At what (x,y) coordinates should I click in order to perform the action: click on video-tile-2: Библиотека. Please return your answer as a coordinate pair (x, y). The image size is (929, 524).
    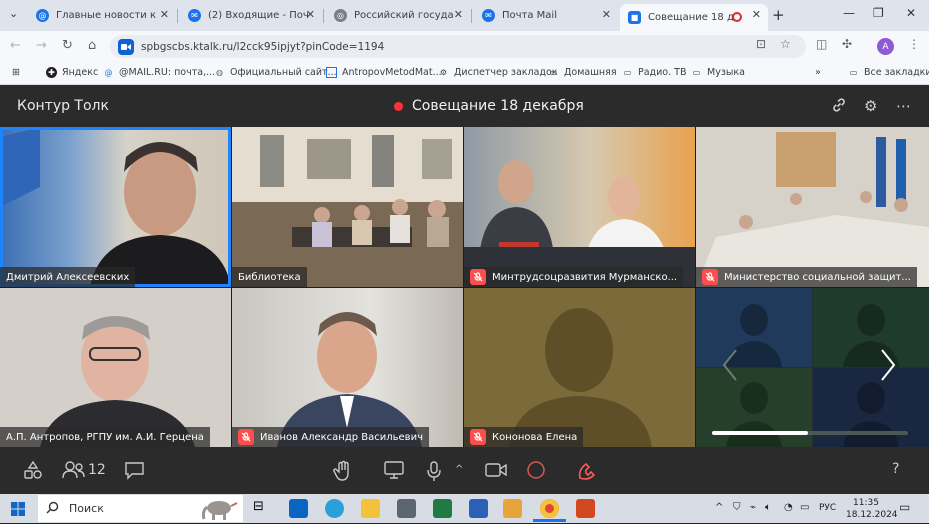
    Looking at the image, I should click on (347, 207).